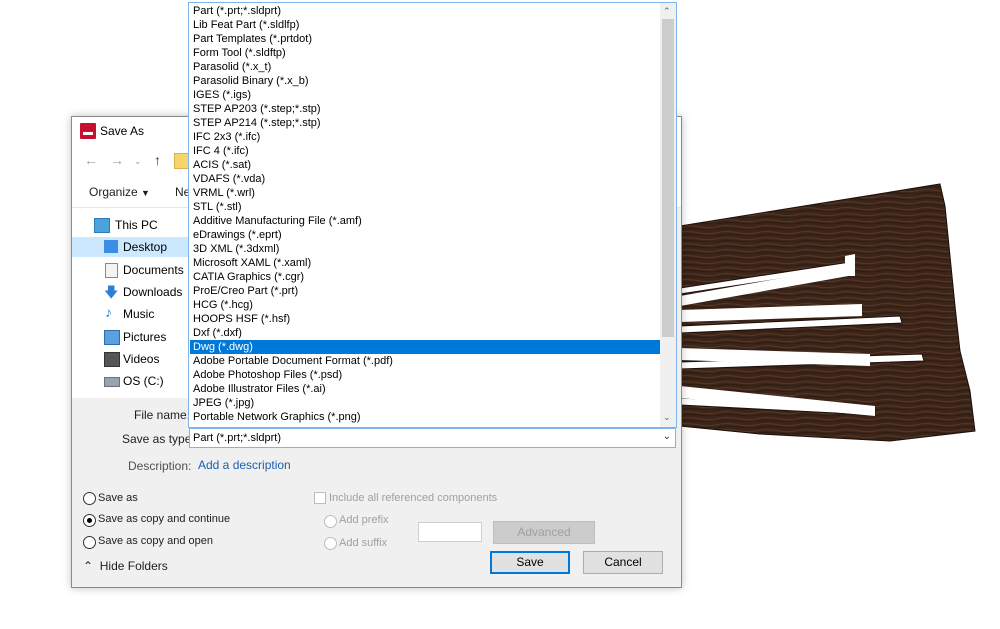  Describe the element at coordinates (330, 543) in the screenshot. I see `add-suffix-radio` at that location.